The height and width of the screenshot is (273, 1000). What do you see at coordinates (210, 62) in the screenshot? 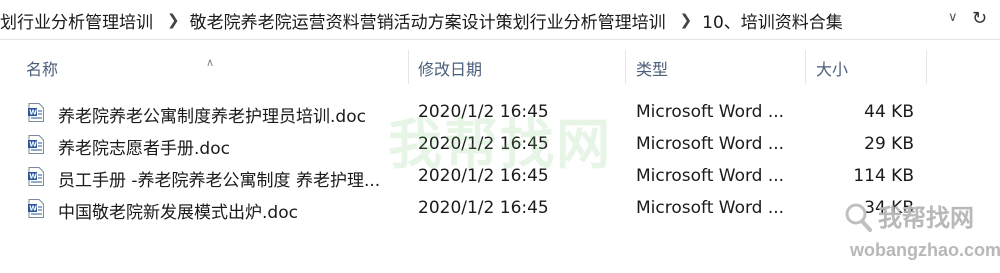
I see `sort-ascending-icon: ∧` at bounding box center [210, 62].